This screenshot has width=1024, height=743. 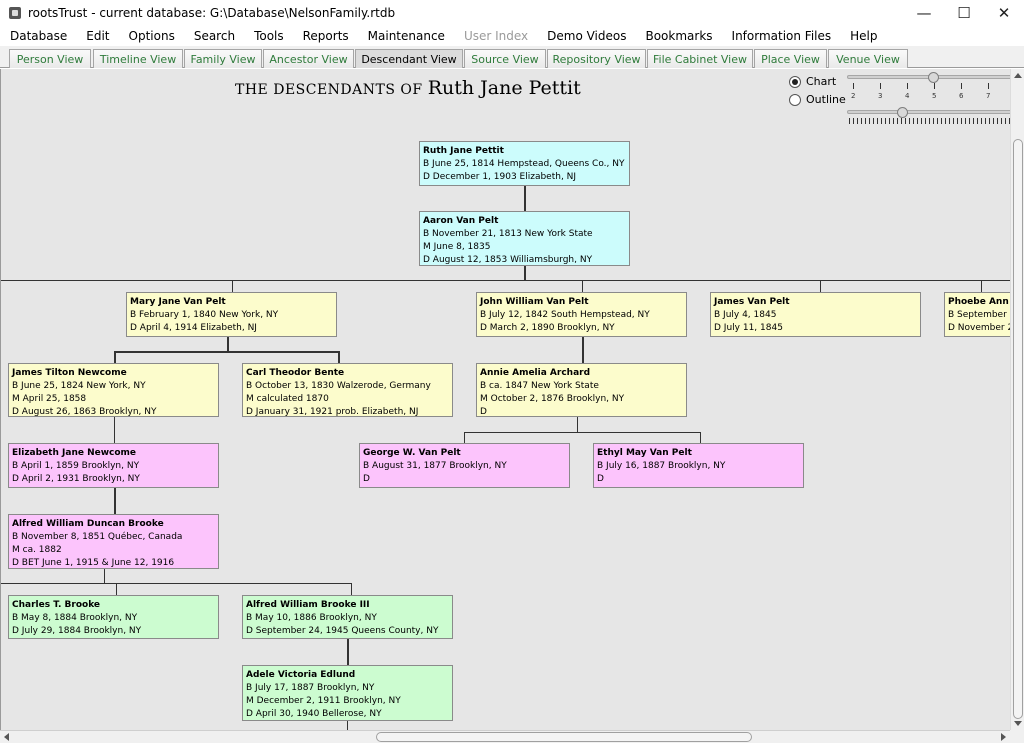 What do you see at coordinates (1003, 737) in the screenshot?
I see `scroll-right-arrow-icon` at bounding box center [1003, 737].